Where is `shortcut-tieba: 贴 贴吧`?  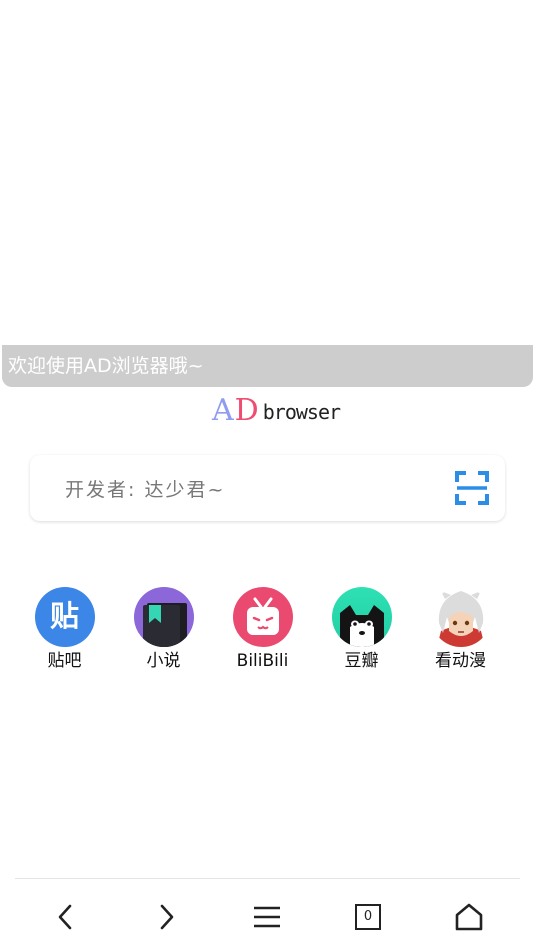 shortcut-tieba: 贴 贴吧 is located at coordinates (64, 630).